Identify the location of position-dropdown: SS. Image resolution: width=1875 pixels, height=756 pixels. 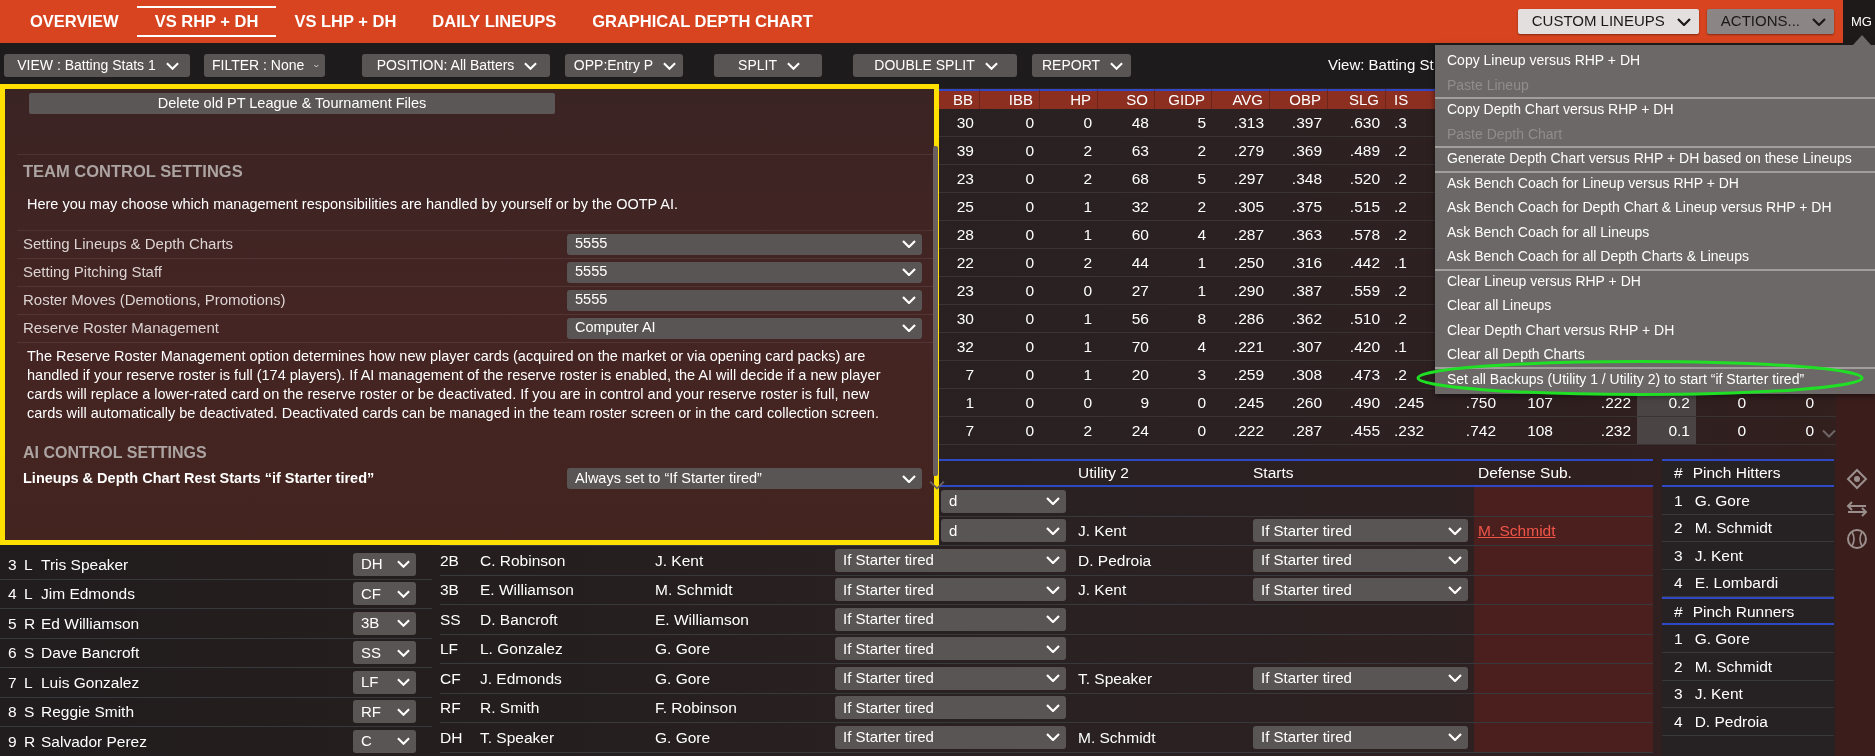
(384, 653).